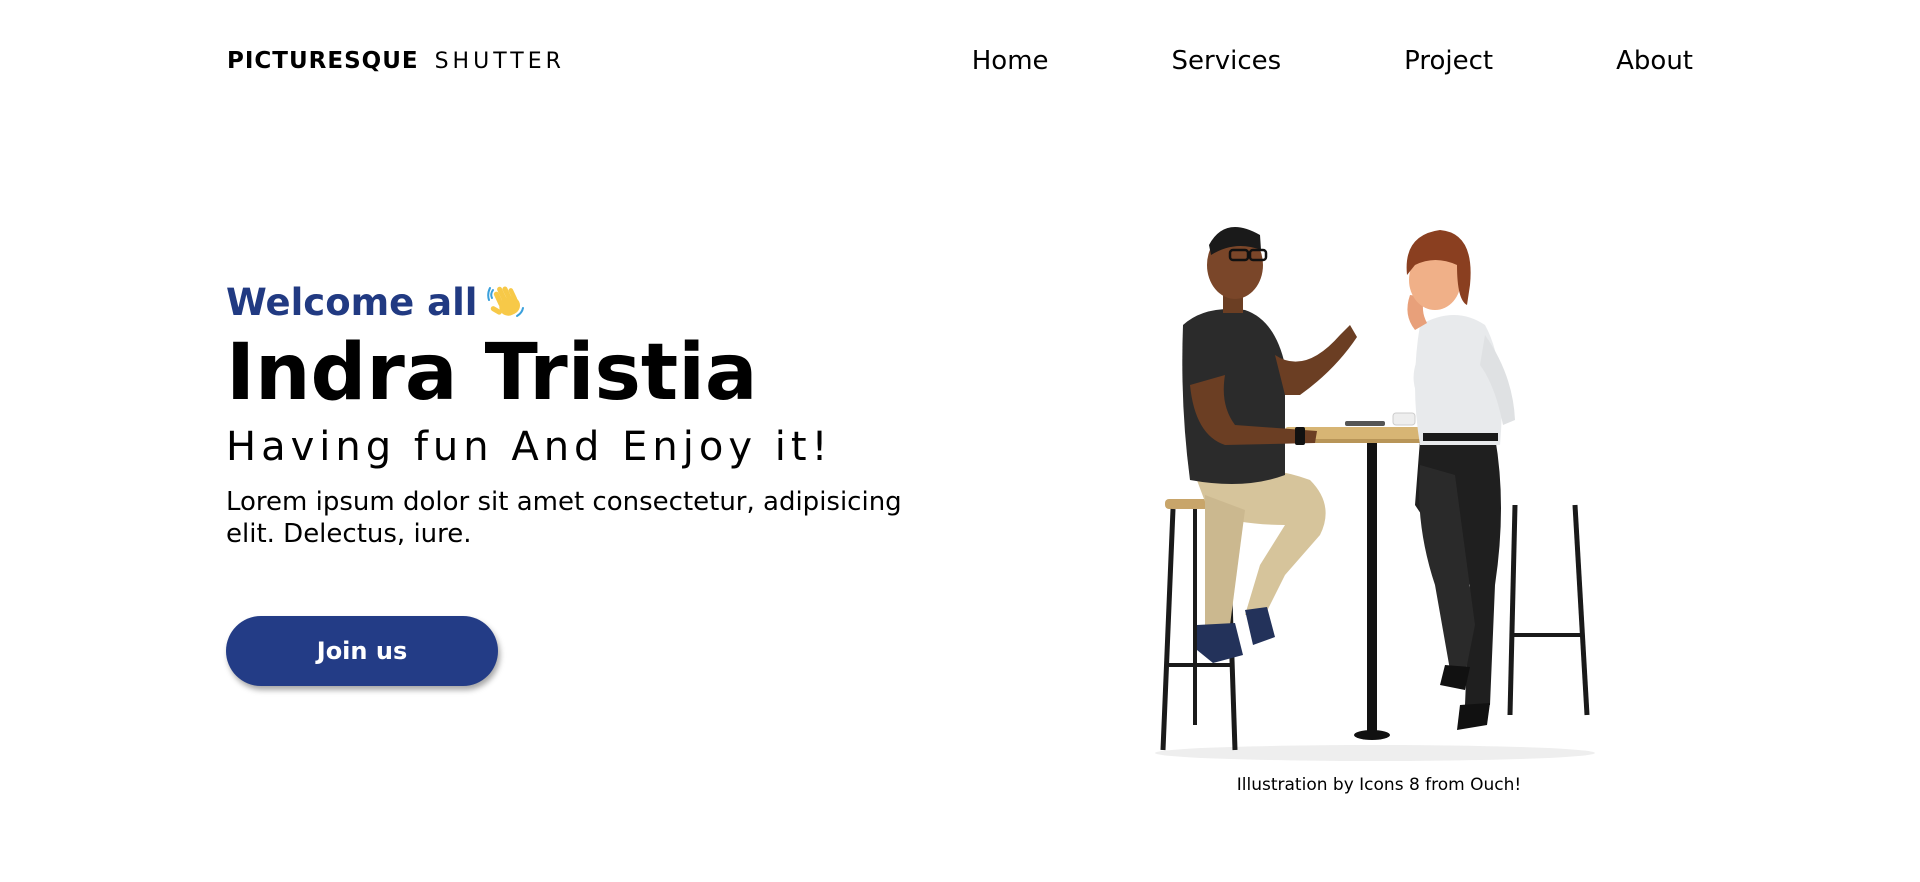 The height and width of the screenshot is (882, 1920). I want to click on logo: PICTURESQUE SHUTTER, so click(396, 61).